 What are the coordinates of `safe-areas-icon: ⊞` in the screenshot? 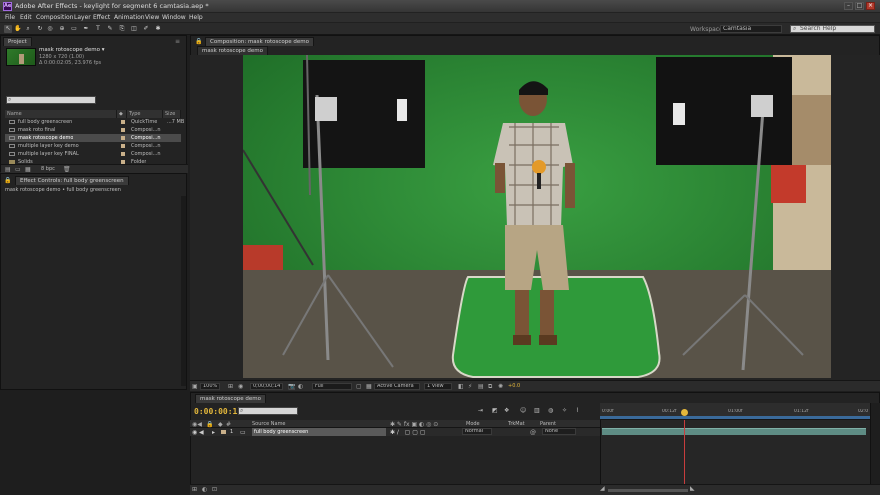 It's located at (230, 386).